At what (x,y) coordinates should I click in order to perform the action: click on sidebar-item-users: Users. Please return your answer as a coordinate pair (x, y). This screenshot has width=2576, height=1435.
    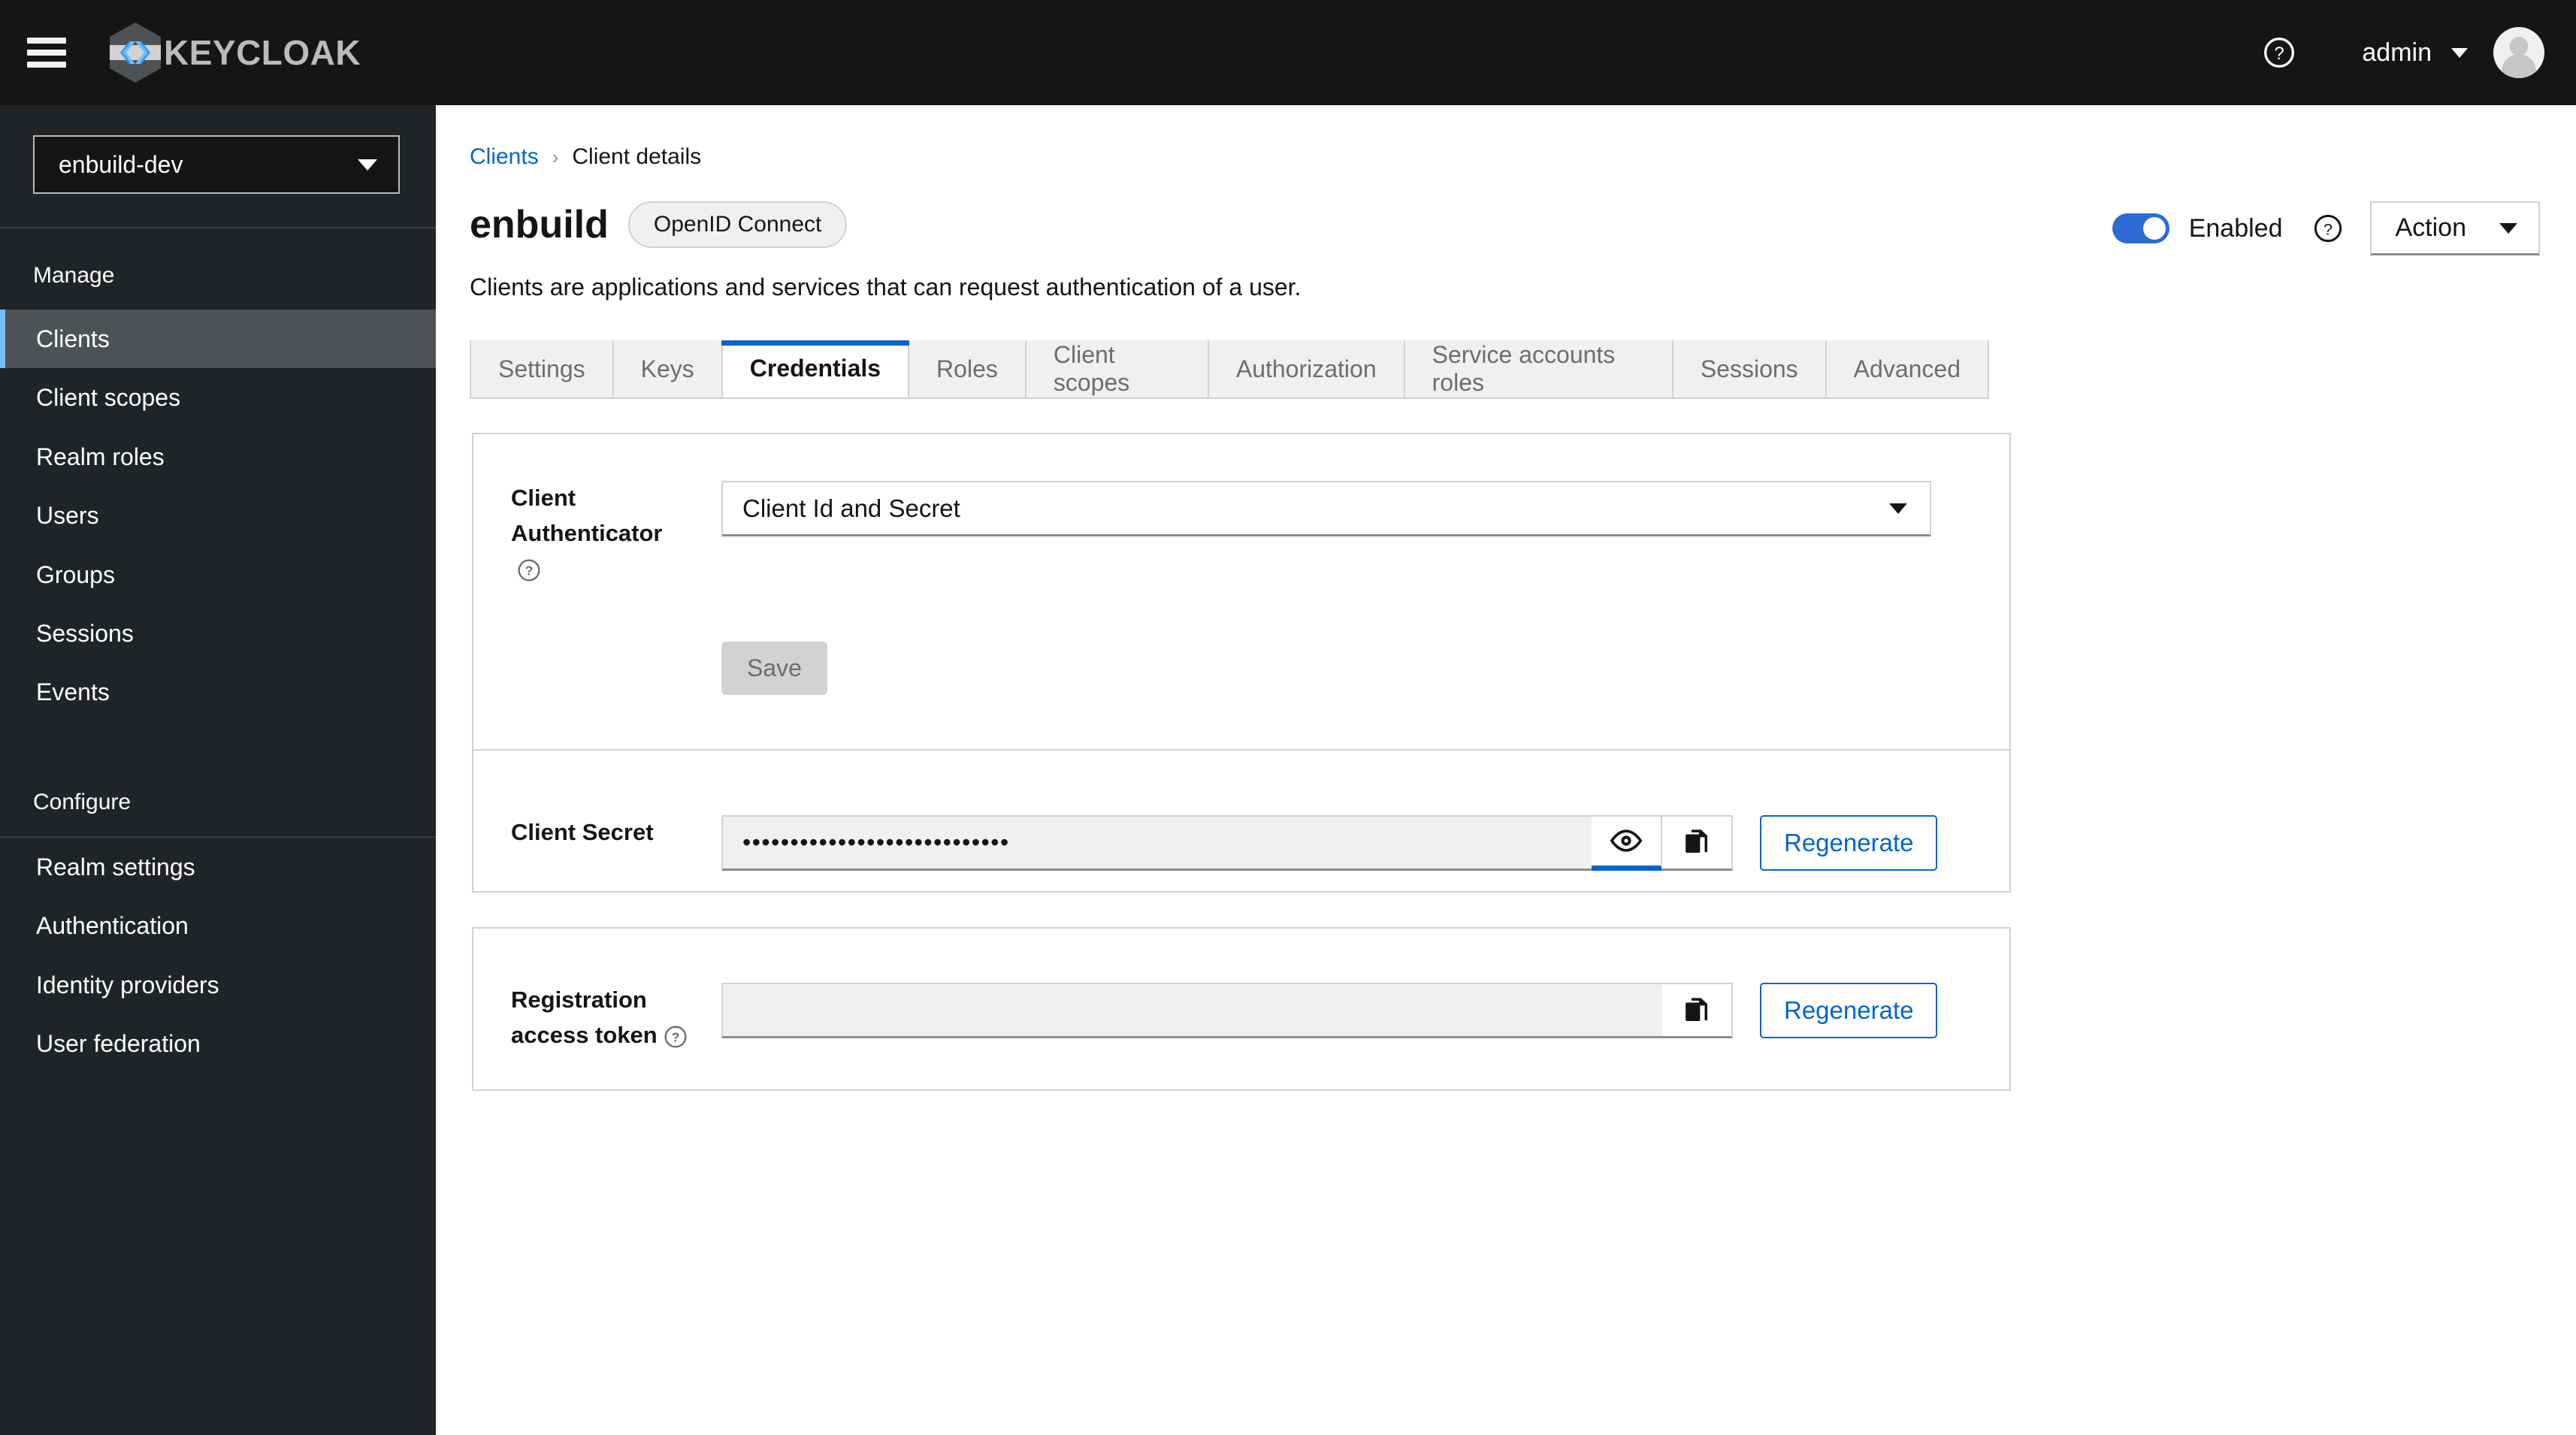
    Looking at the image, I should click on (218, 515).